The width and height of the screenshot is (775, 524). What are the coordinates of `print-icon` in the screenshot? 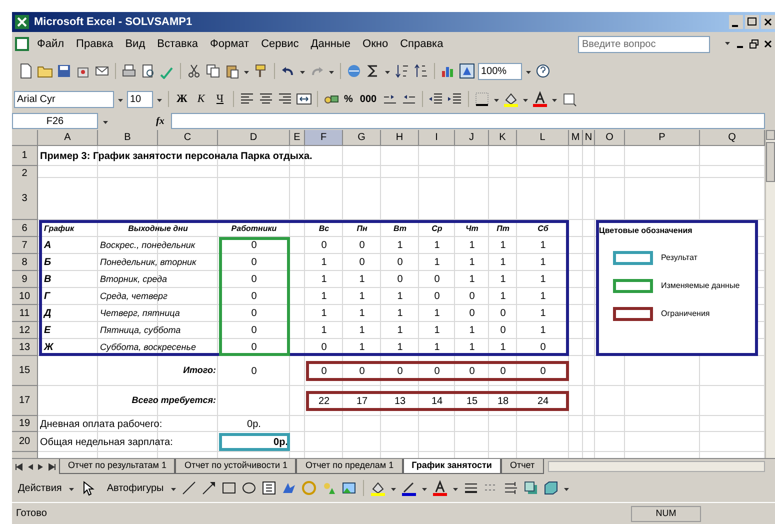 It's located at (129, 71).